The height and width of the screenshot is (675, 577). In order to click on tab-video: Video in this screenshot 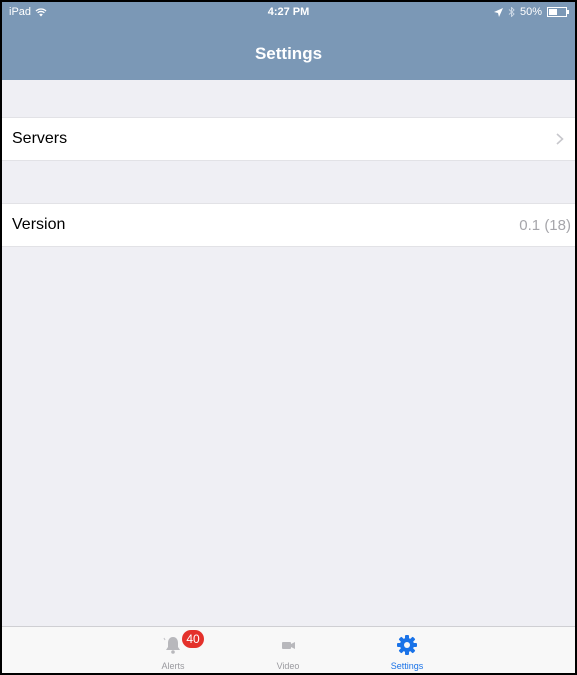, I will do `click(288, 650)`.